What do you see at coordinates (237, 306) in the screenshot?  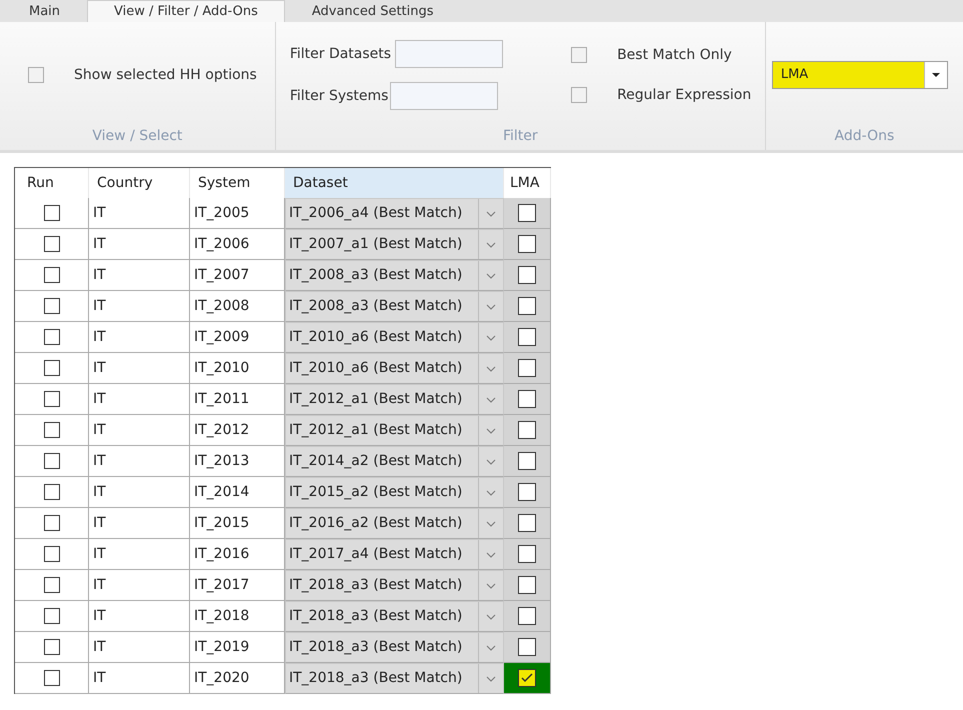 I see `table-cell: IT_2008` at bounding box center [237, 306].